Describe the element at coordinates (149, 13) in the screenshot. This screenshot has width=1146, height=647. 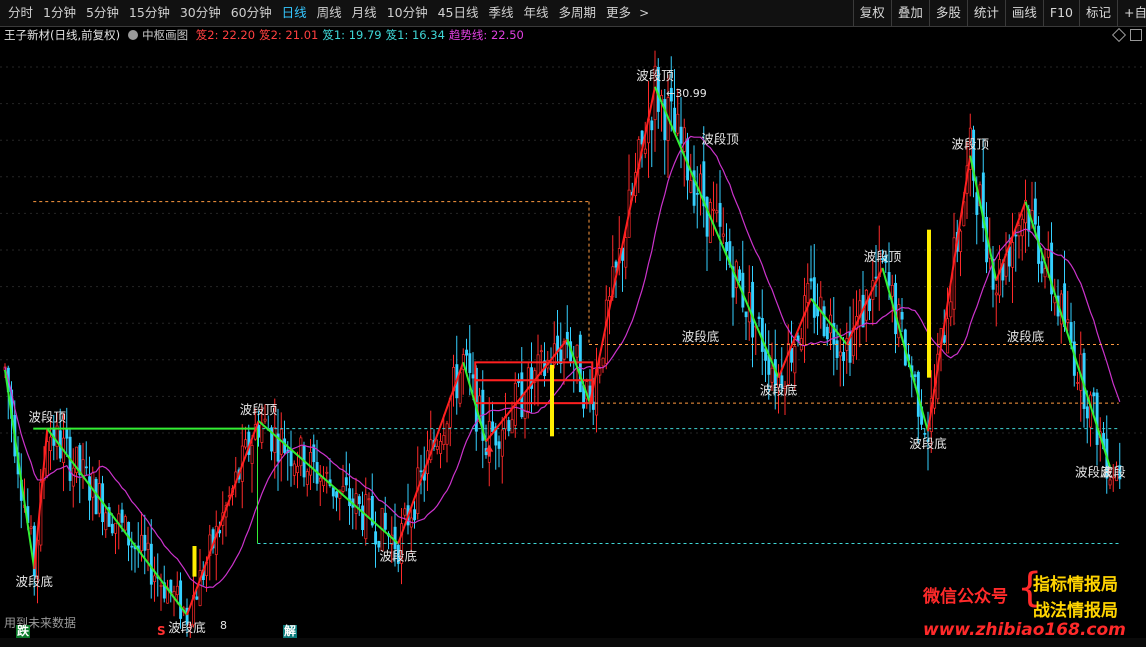
I see `tab-period-3: 15分钟` at that location.